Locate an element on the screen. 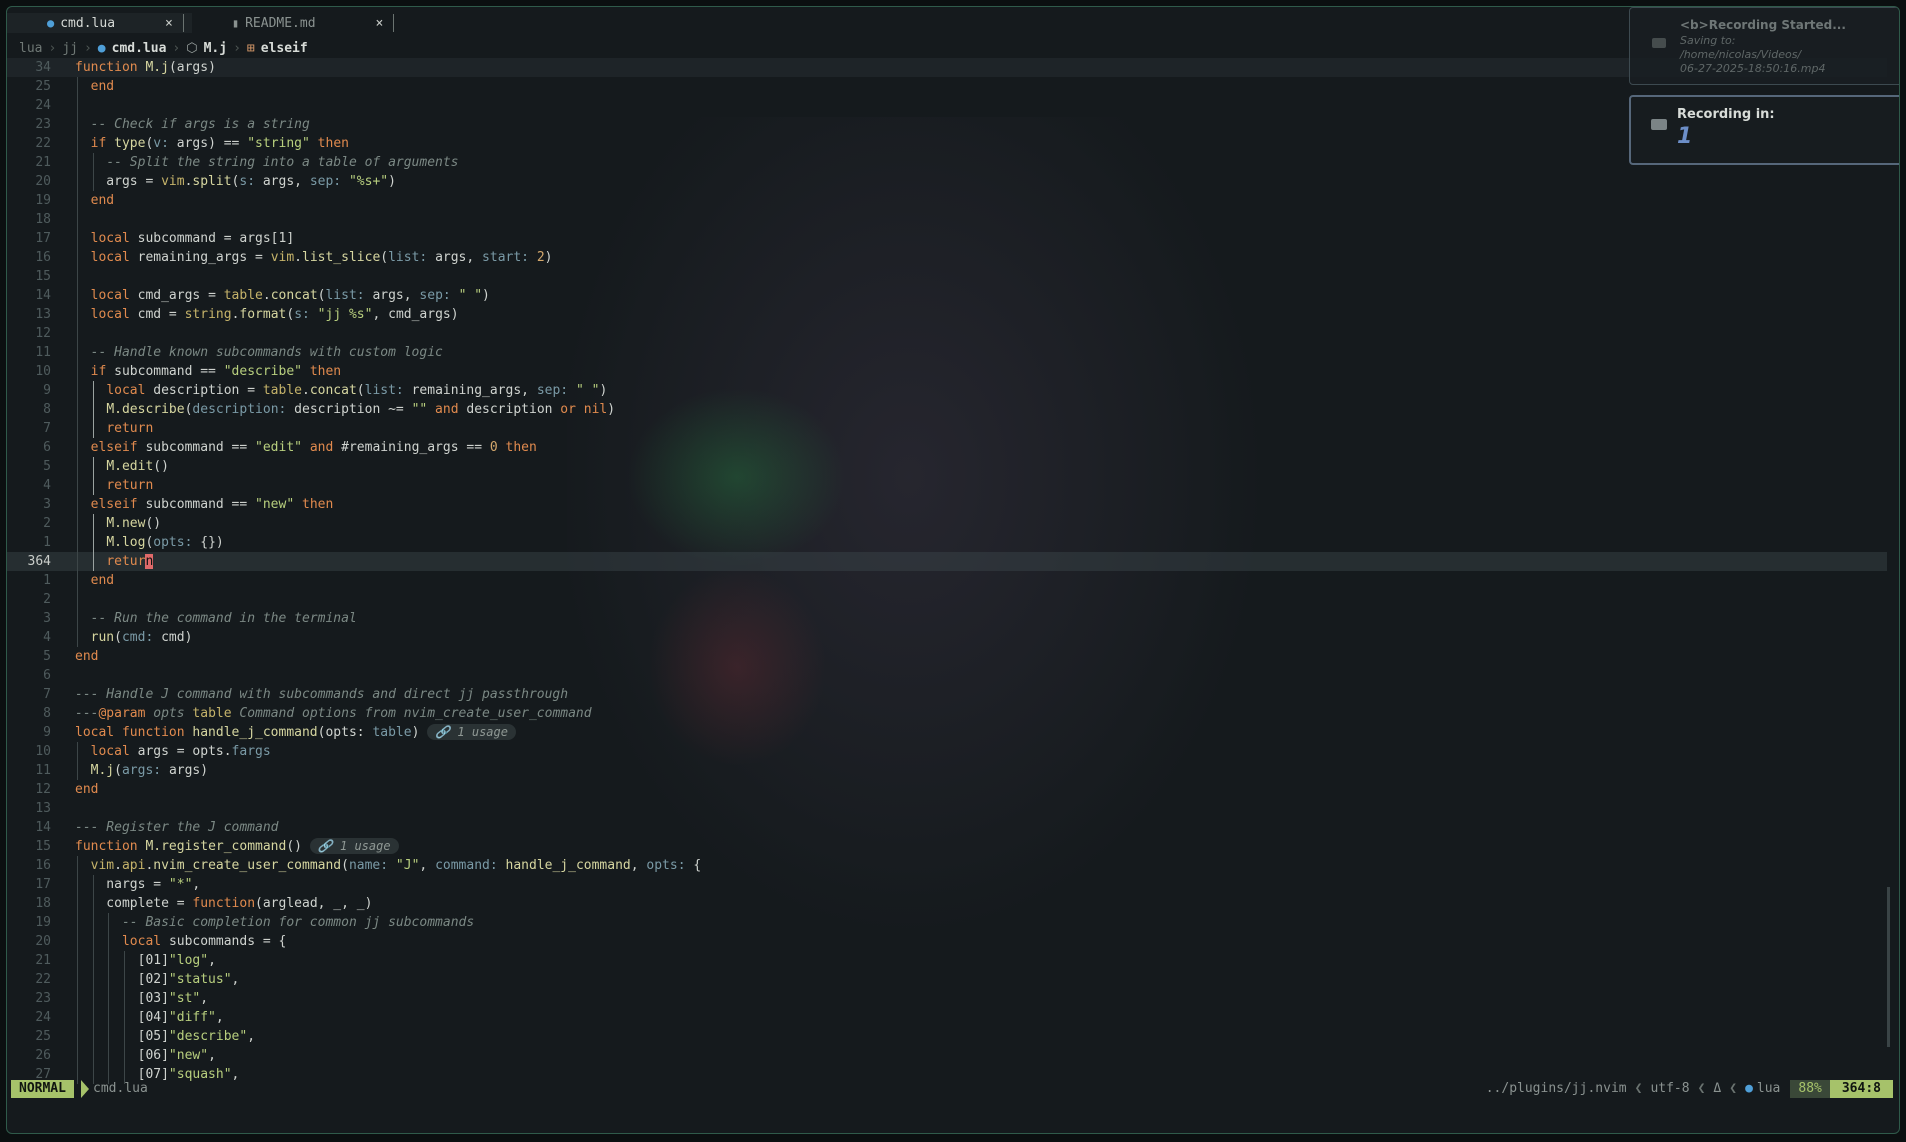  code-line: 6 is located at coordinates (947, 675).